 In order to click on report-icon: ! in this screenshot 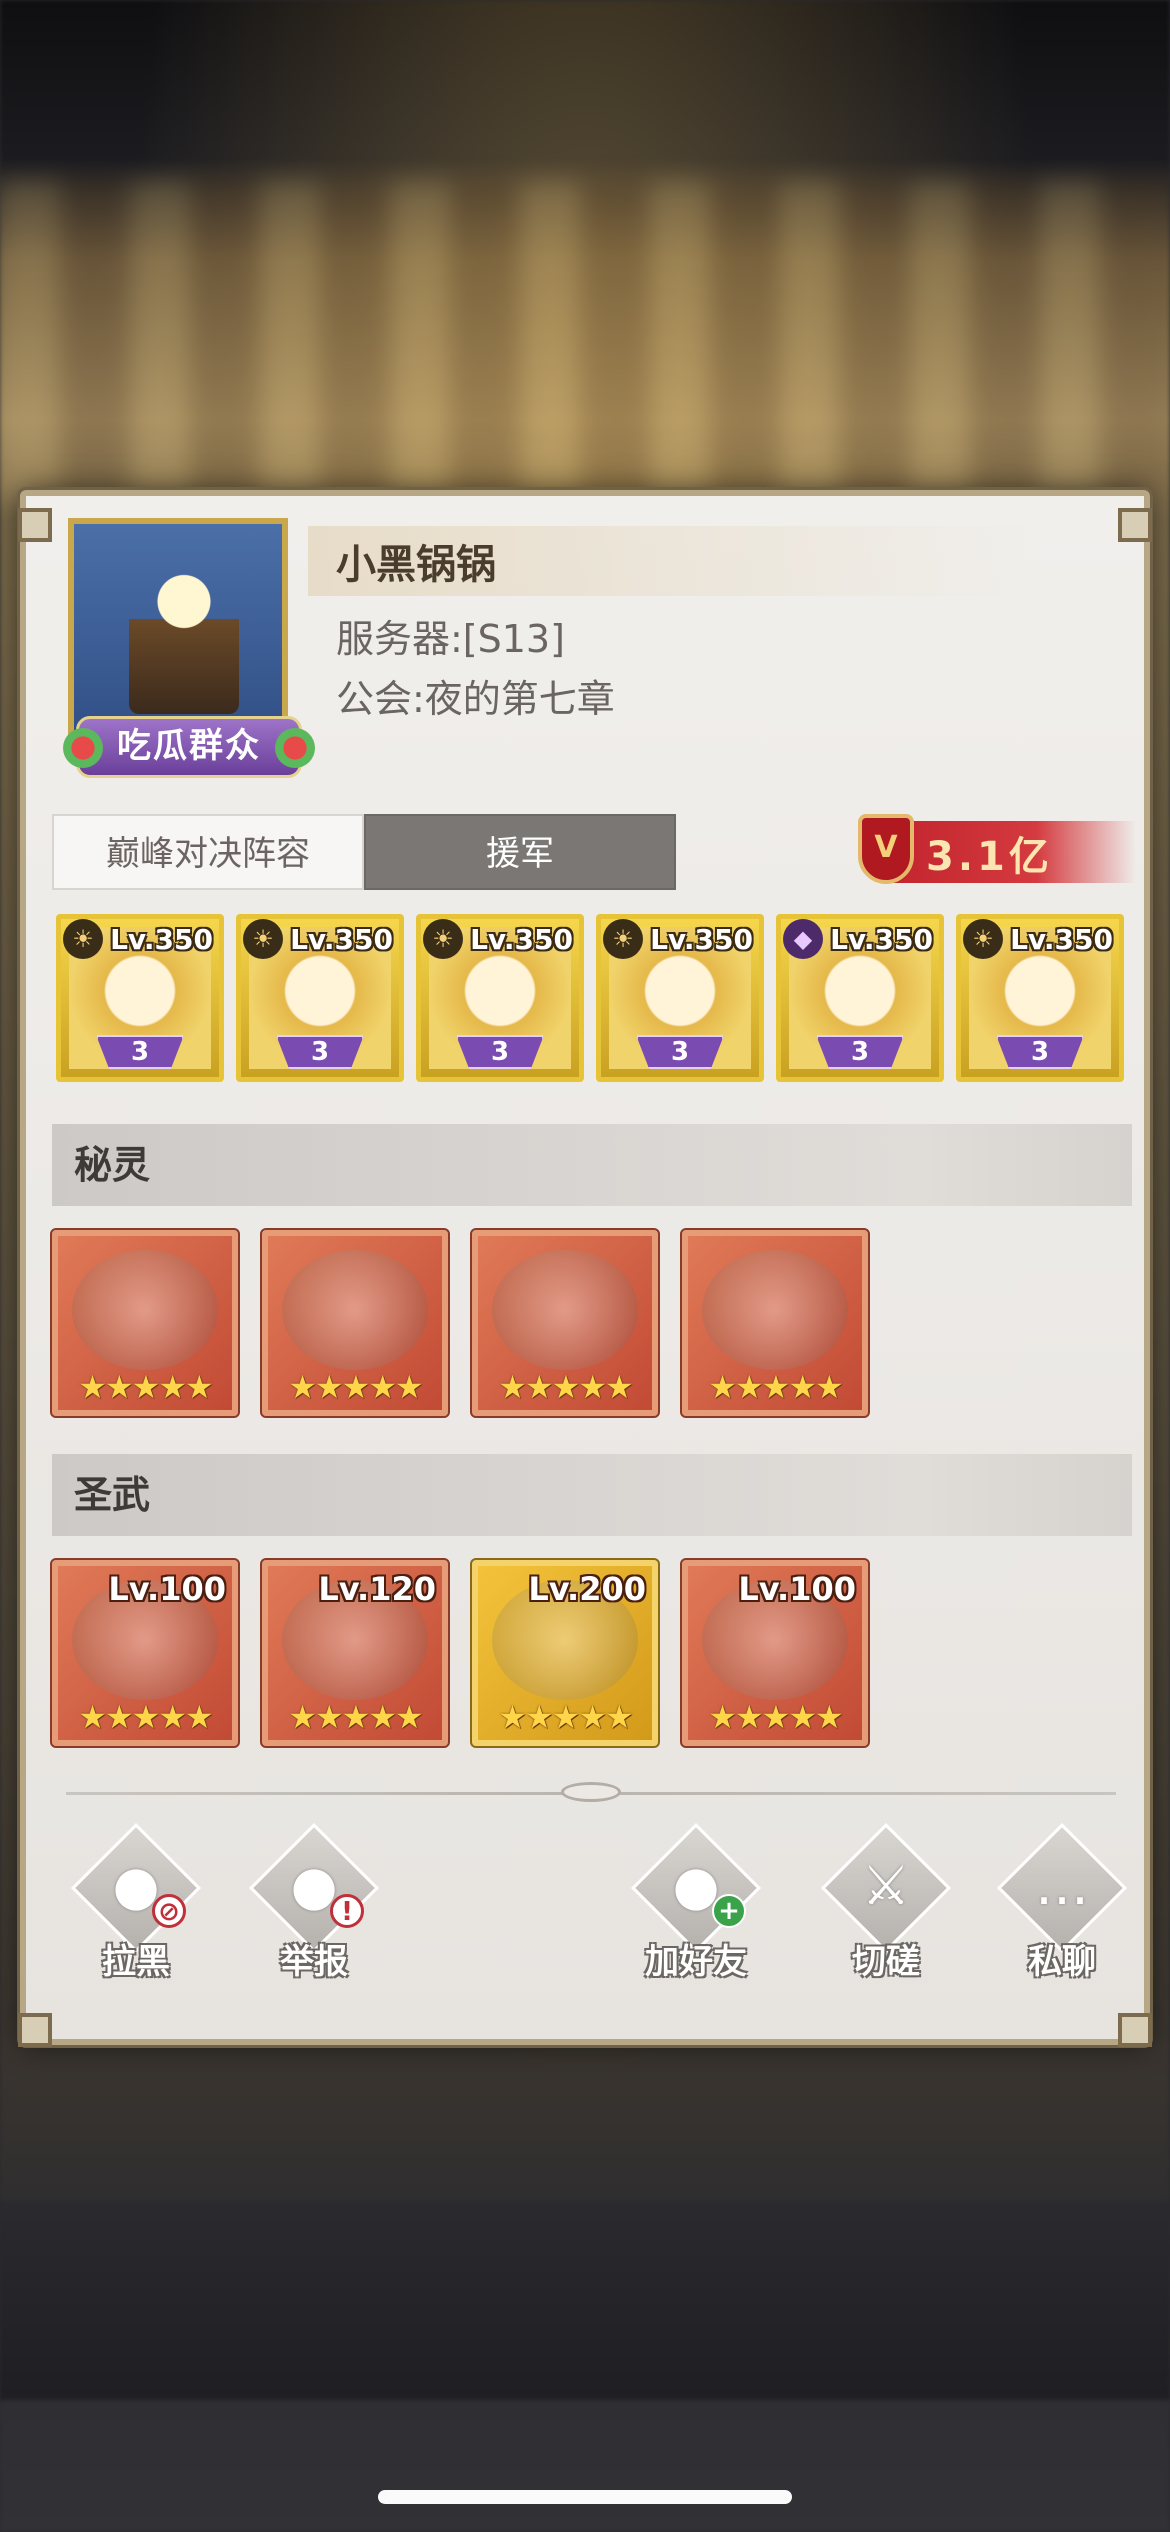, I will do `click(347, 1911)`.